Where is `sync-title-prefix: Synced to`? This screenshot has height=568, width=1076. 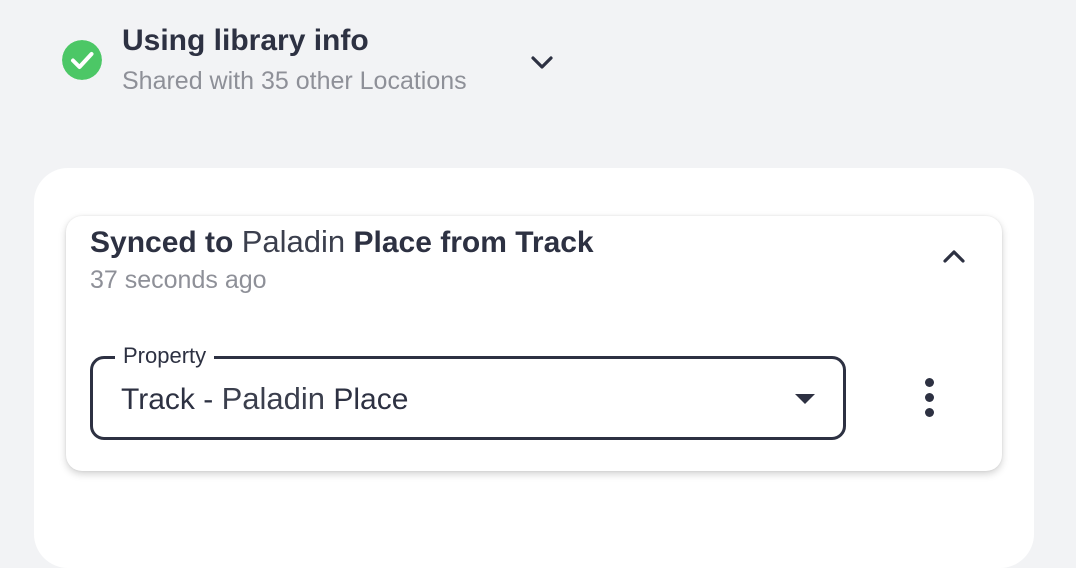
sync-title-prefix: Synced to is located at coordinates (162, 242).